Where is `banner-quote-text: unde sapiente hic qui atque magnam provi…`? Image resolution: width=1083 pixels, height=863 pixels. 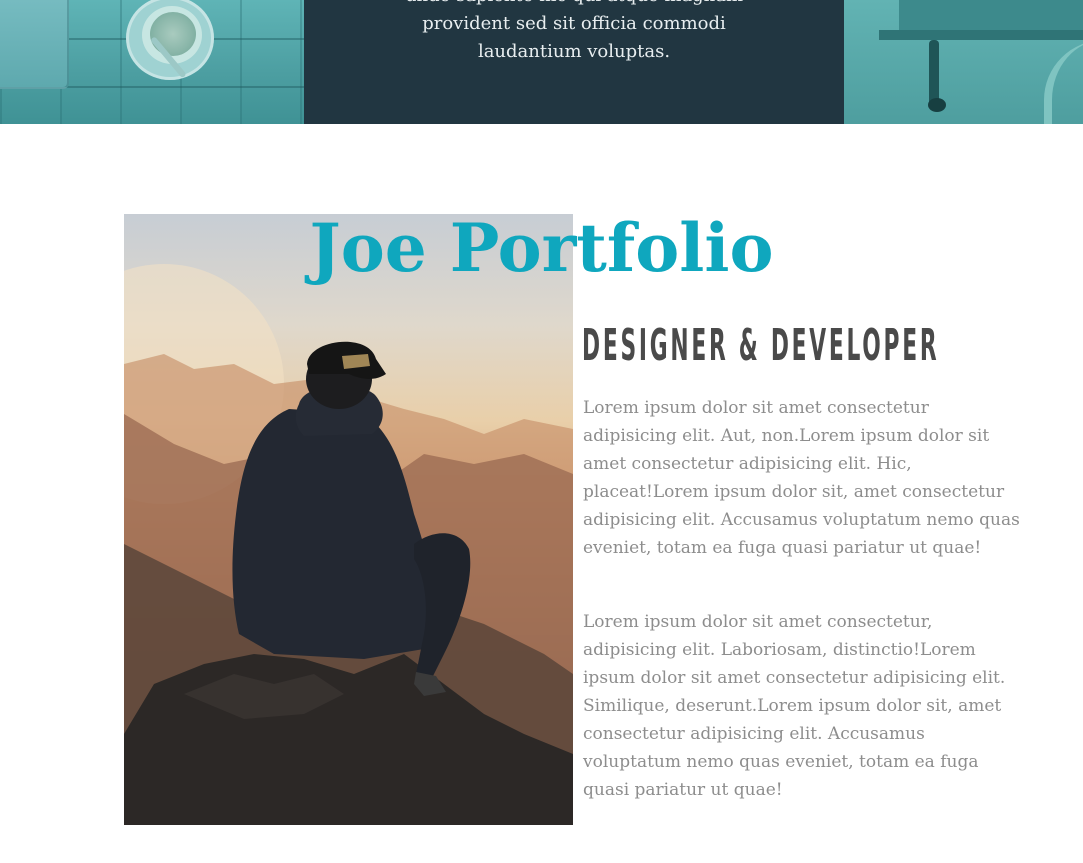
banner-quote-text: unde sapiente hic qui atque magnam provi… is located at coordinates (574, 33).